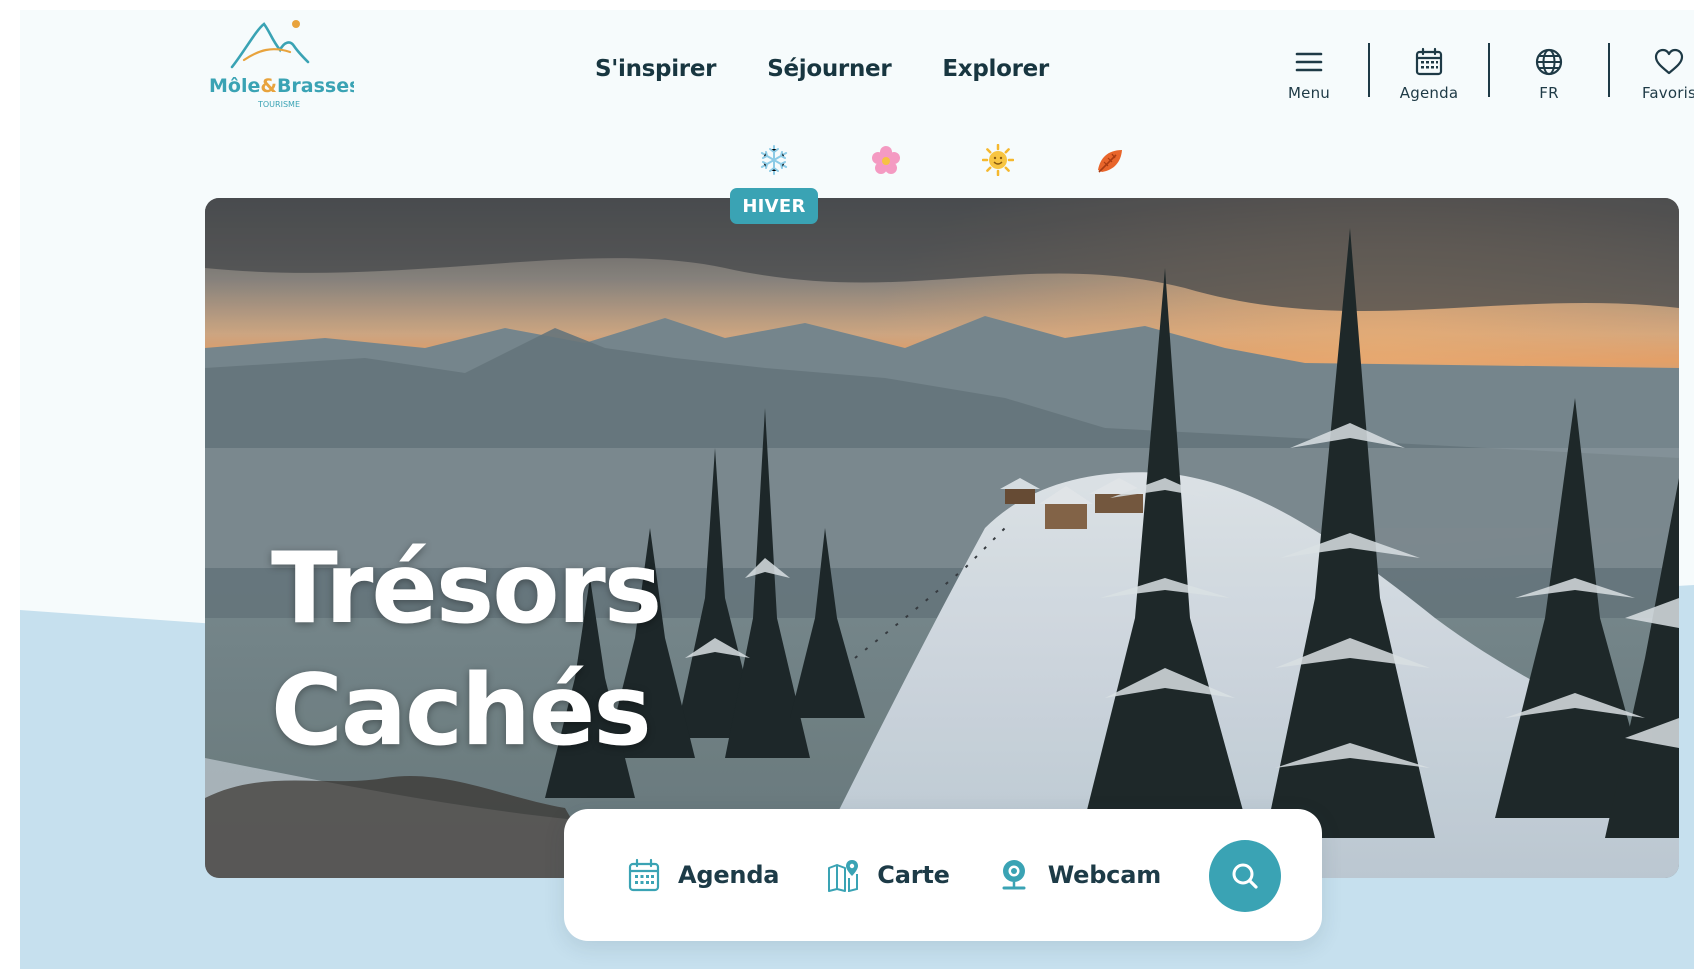  I want to click on site-logo: Môle&Brasses TOURISME, so click(282, 62).